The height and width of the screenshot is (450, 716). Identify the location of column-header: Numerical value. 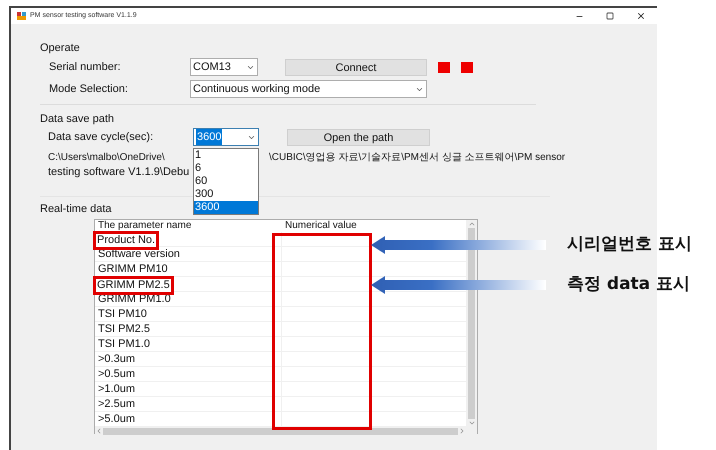
(321, 225).